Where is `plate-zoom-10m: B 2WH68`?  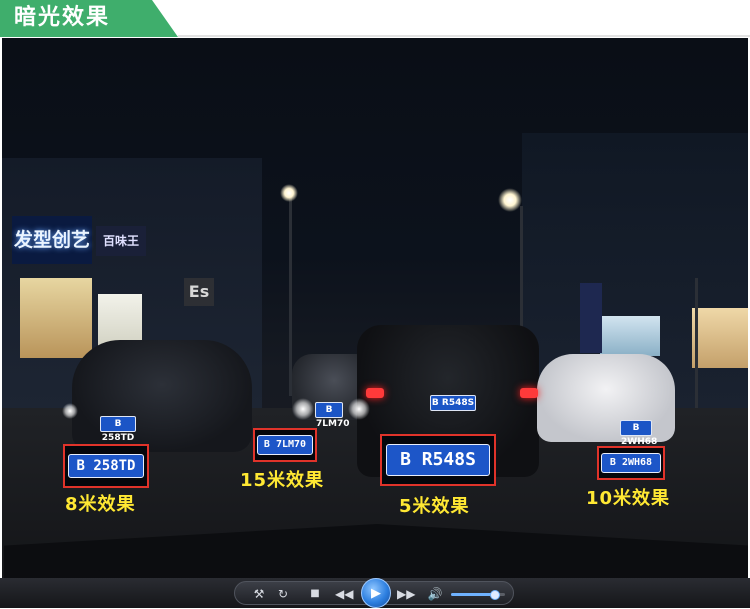 plate-zoom-10m: B 2WH68 is located at coordinates (631, 463).